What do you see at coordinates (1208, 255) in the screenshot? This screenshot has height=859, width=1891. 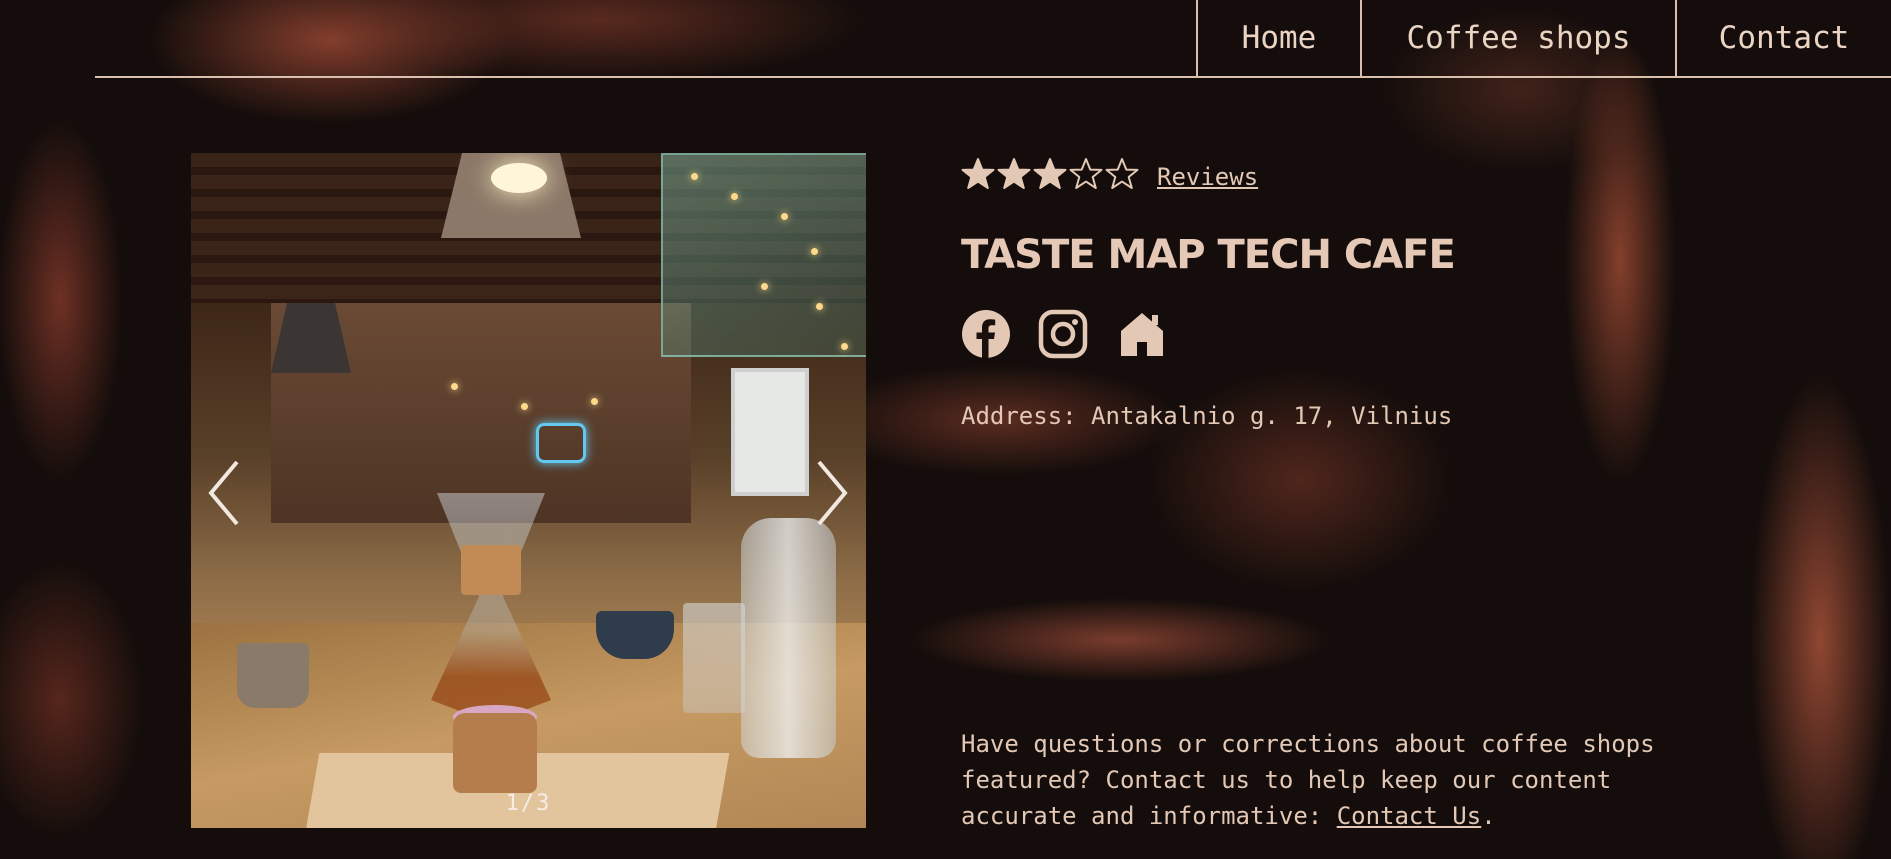 I see `cafe-name-heading: TASTE MAP TECH CAFE` at bounding box center [1208, 255].